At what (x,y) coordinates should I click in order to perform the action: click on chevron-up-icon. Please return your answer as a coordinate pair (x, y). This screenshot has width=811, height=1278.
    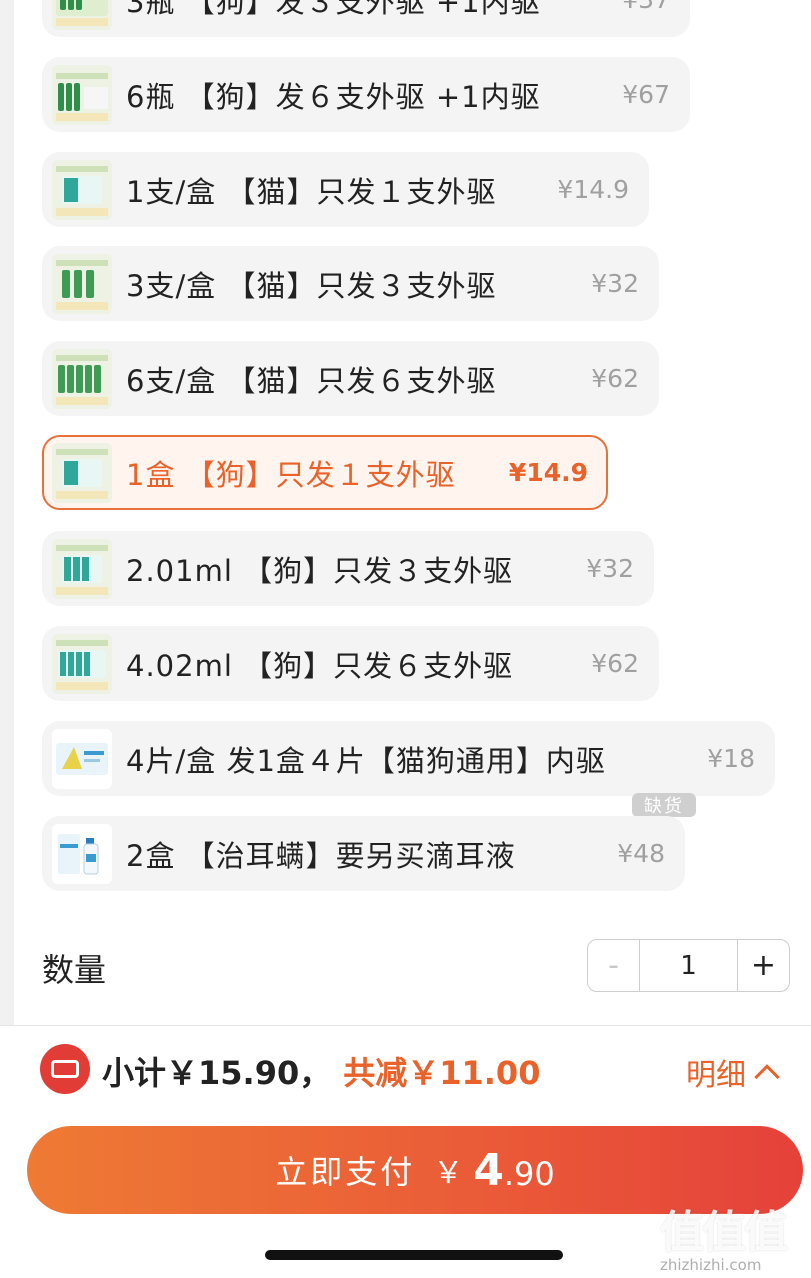
    Looking at the image, I should click on (767, 1077).